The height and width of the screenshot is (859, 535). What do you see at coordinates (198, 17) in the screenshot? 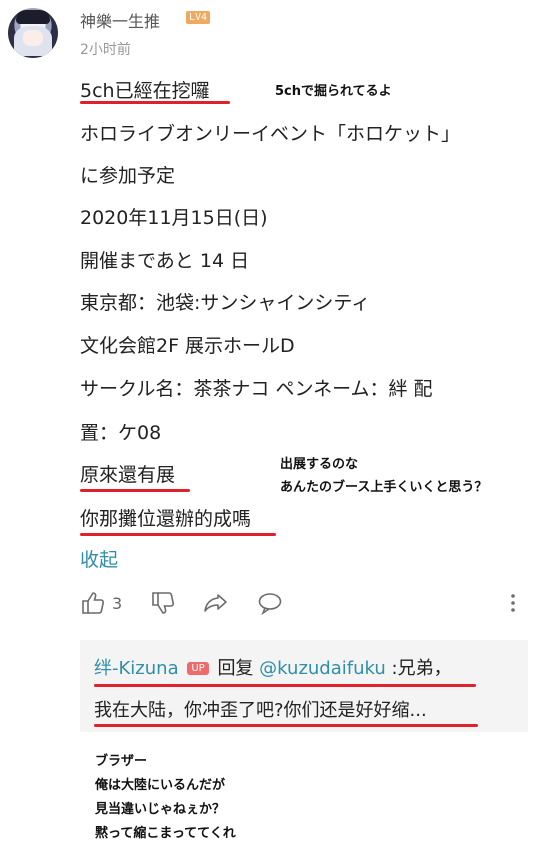
I see `level-badge: LV4` at bounding box center [198, 17].